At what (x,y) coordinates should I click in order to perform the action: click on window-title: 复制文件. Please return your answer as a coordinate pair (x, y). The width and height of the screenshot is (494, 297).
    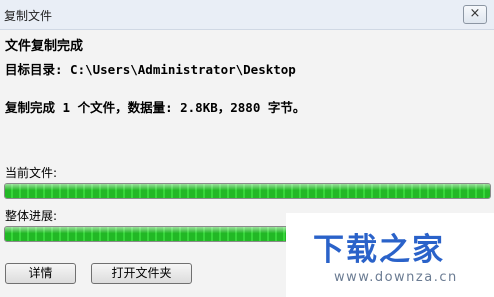
    Looking at the image, I should click on (28, 16).